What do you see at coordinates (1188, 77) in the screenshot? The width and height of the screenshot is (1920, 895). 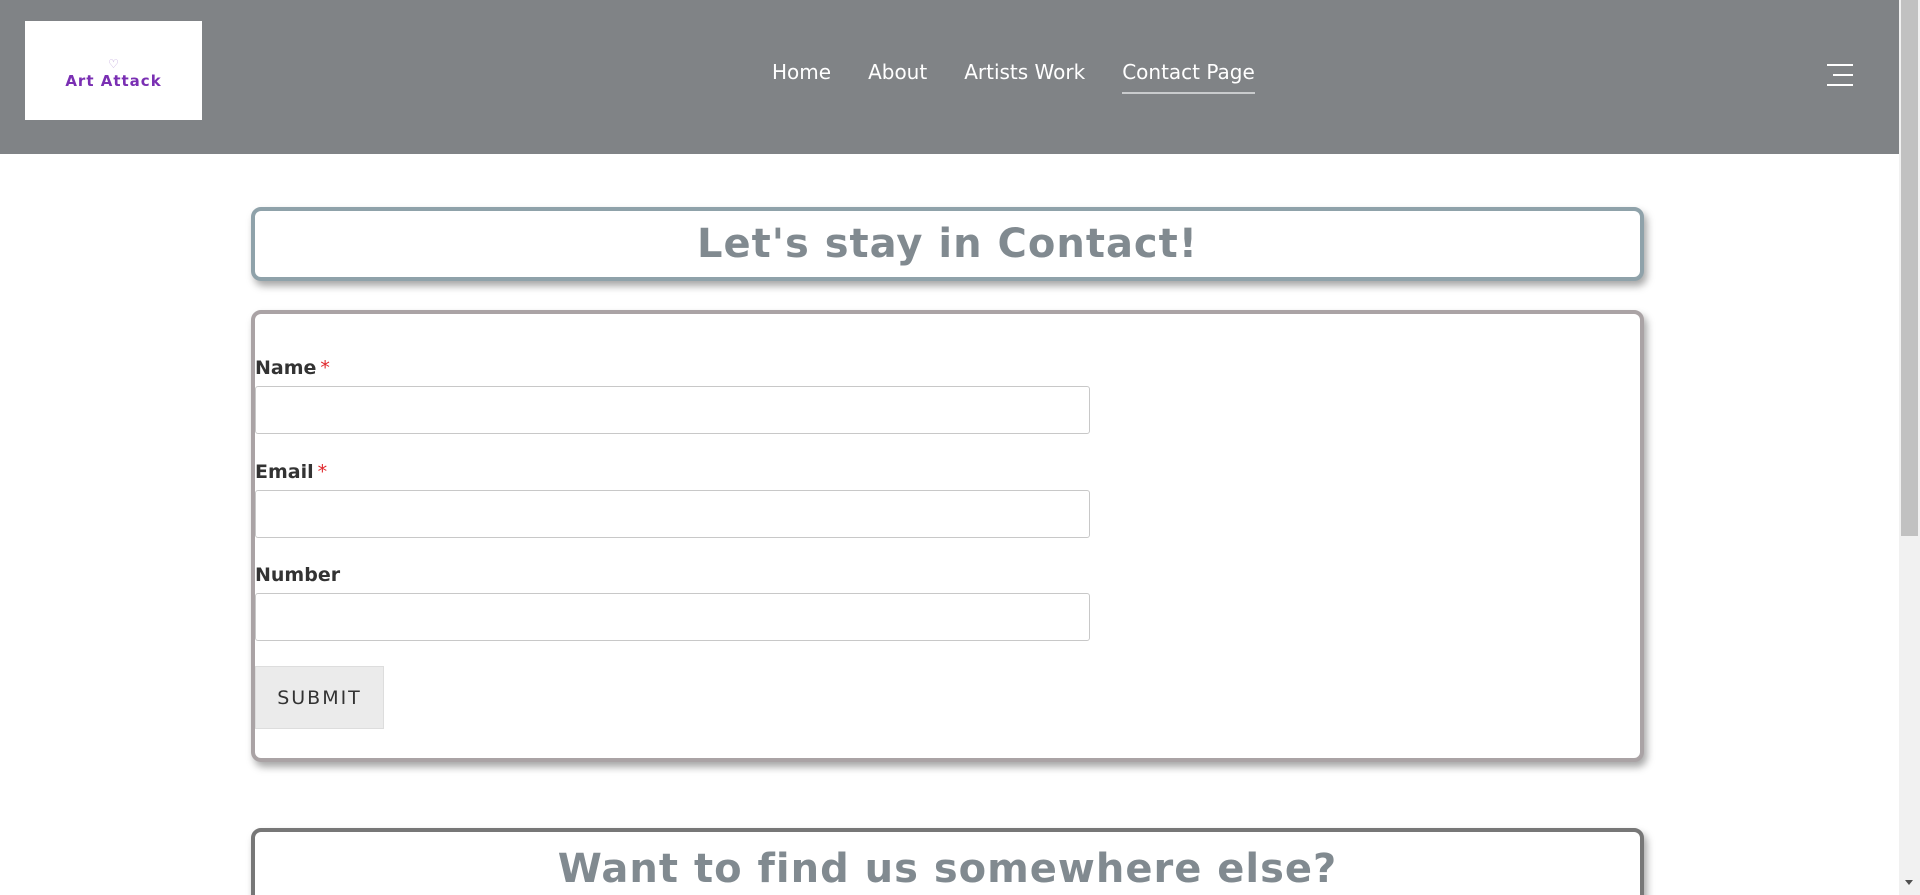 I see `nav-item-contact-page: Contact Page` at bounding box center [1188, 77].